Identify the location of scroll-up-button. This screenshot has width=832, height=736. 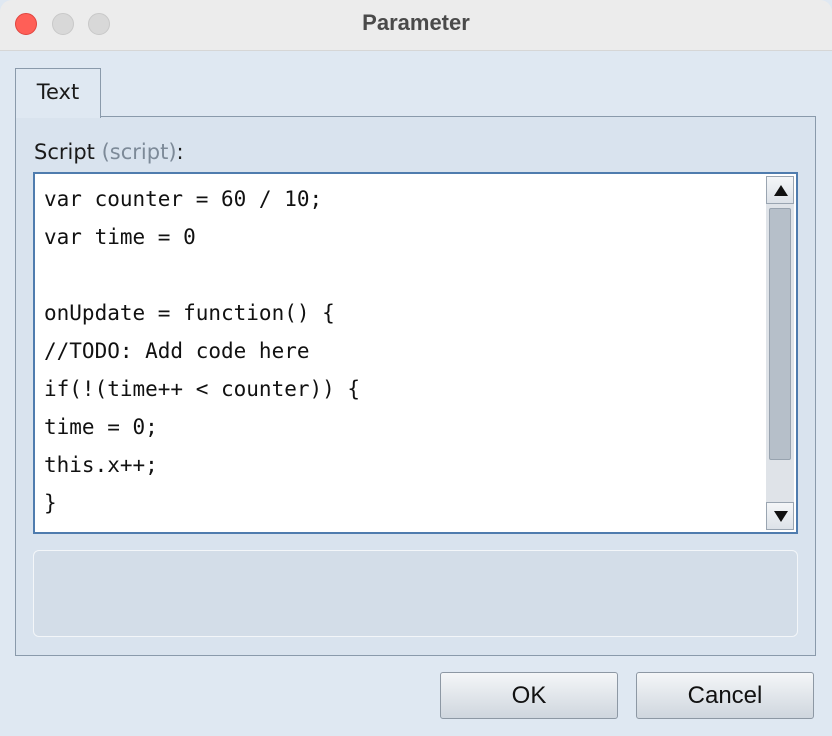
(780, 190).